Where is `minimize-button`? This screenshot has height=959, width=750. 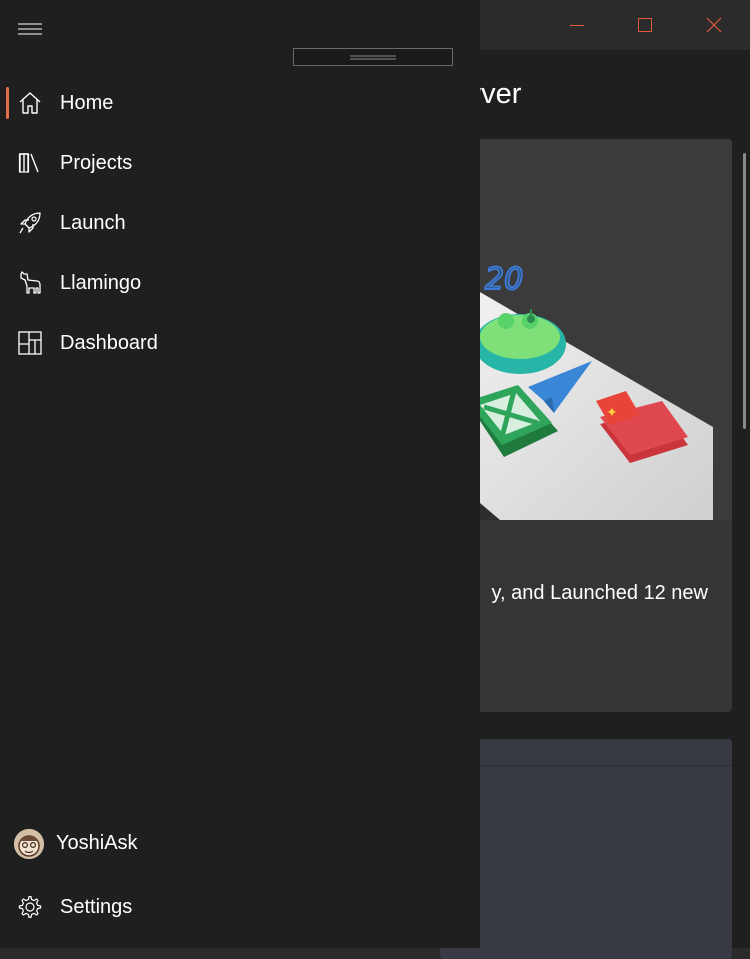 minimize-button is located at coordinates (577, 25).